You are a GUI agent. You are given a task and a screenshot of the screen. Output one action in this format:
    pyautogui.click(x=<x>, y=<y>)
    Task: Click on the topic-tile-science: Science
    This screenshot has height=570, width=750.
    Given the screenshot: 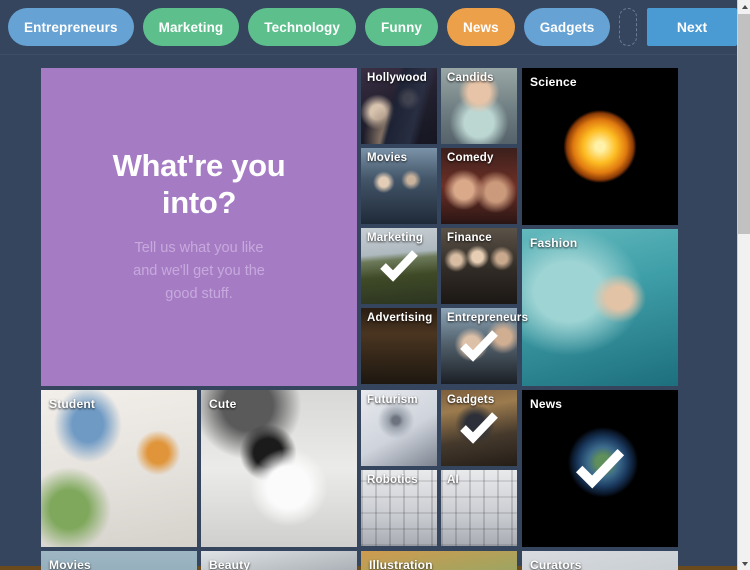 What is the action you would take?
    pyautogui.click(x=600, y=146)
    